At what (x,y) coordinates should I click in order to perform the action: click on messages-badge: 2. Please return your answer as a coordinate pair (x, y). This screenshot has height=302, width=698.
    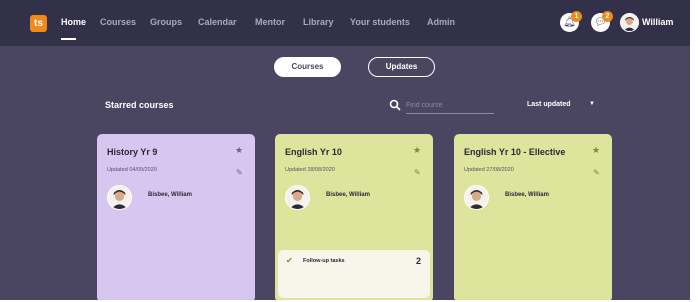
    Looking at the image, I should click on (607, 16).